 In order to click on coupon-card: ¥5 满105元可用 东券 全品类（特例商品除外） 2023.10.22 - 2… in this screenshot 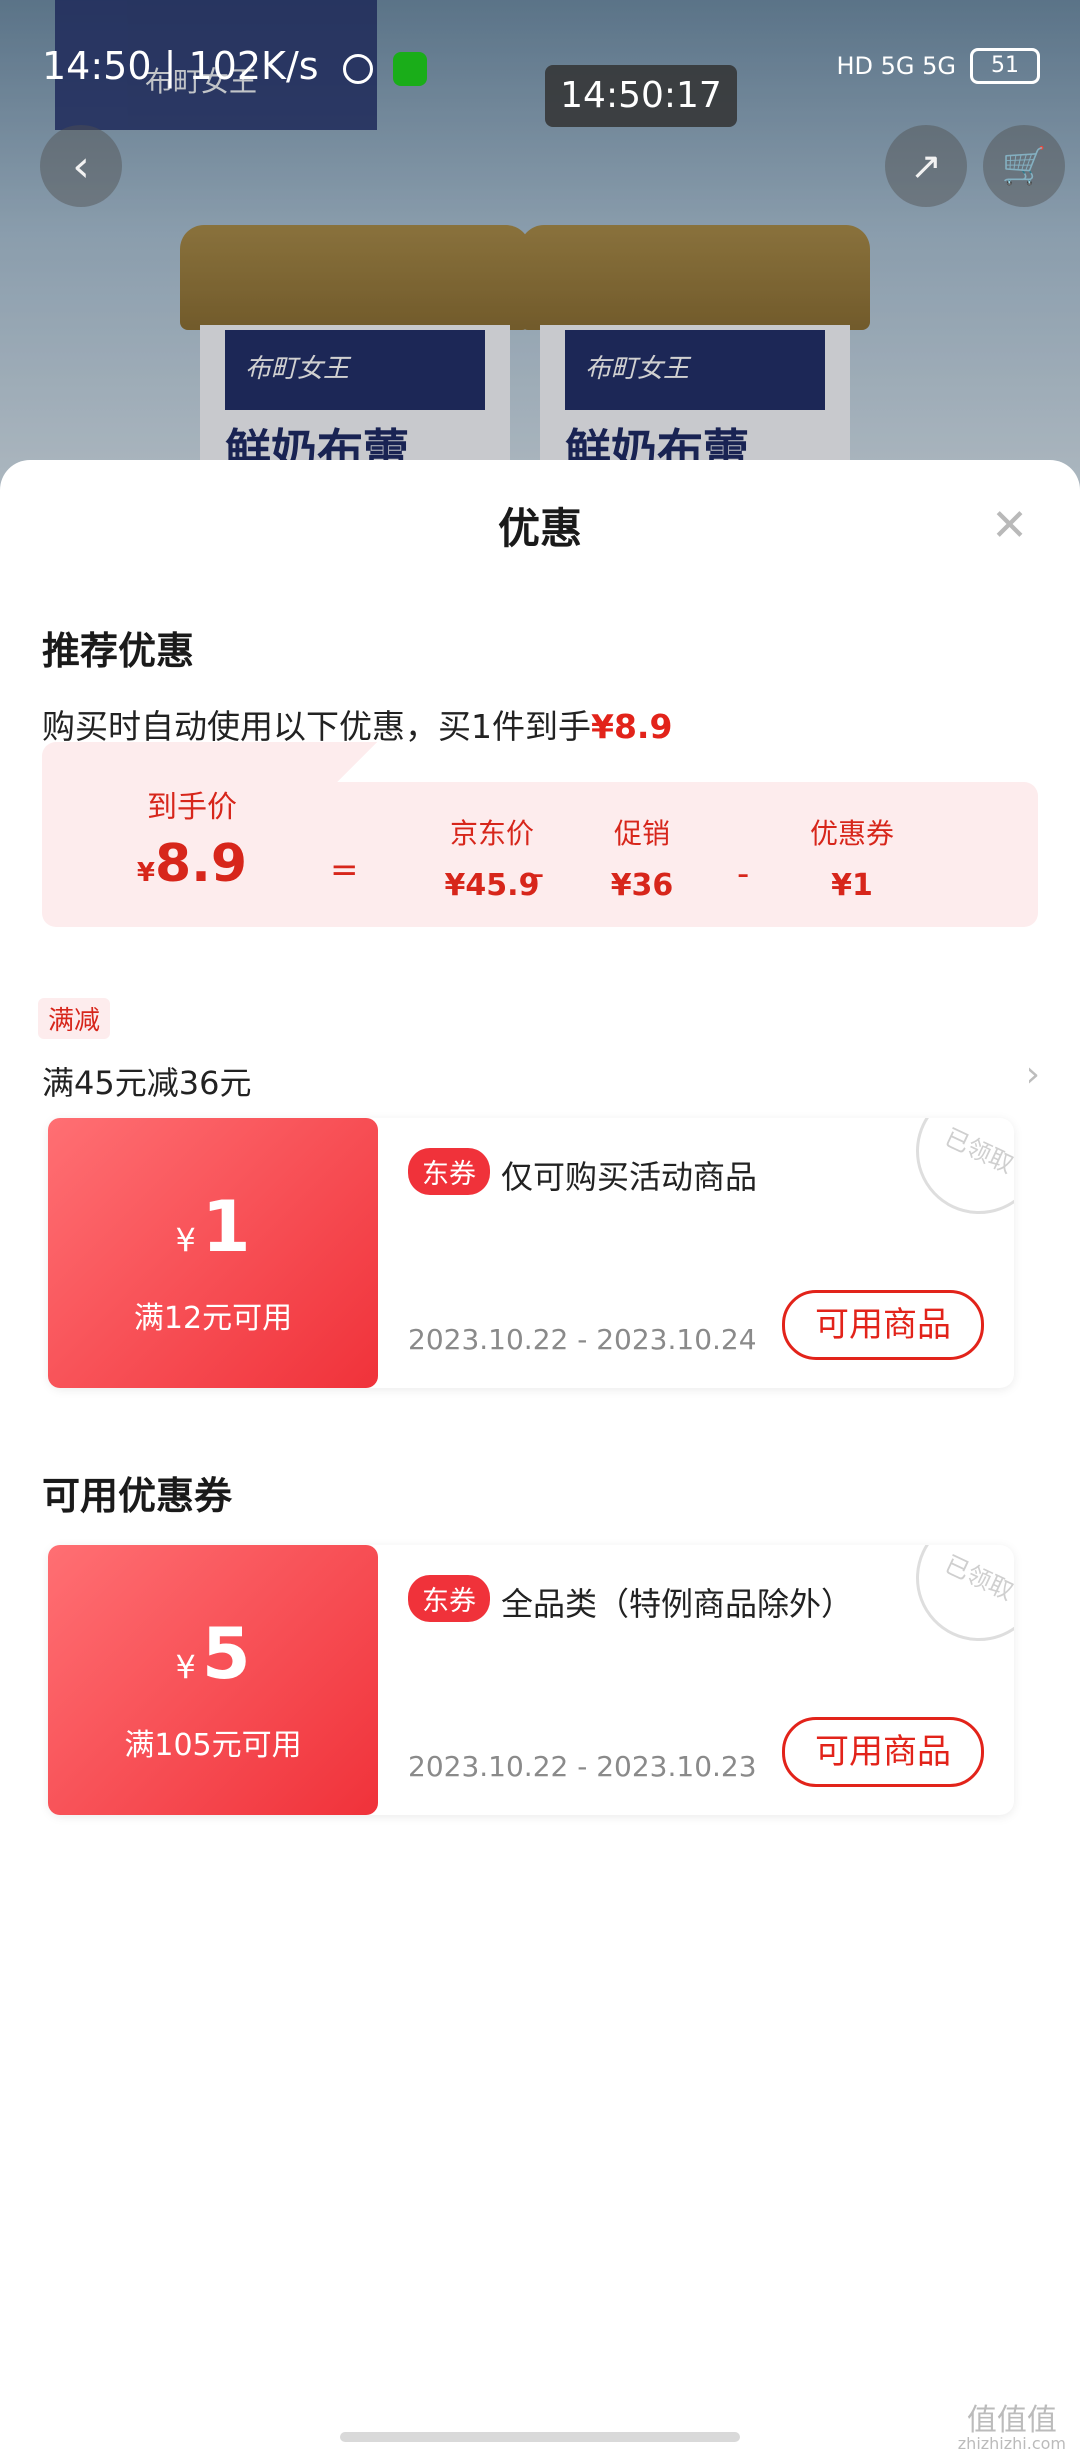, I will do `click(531, 1680)`.